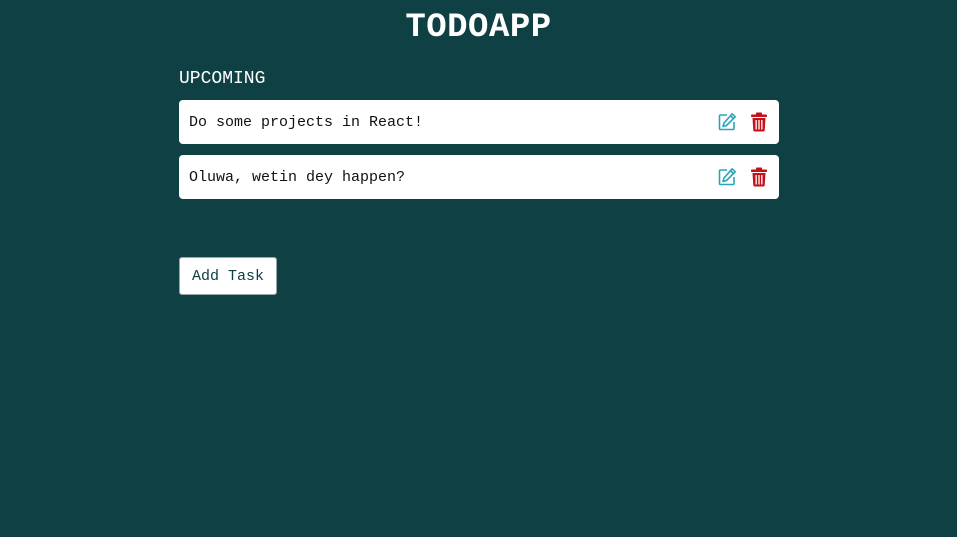  What do you see at coordinates (478, 28) in the screenshot?
I see `app-title: TODOAPP` at bounding box center [478, 28].